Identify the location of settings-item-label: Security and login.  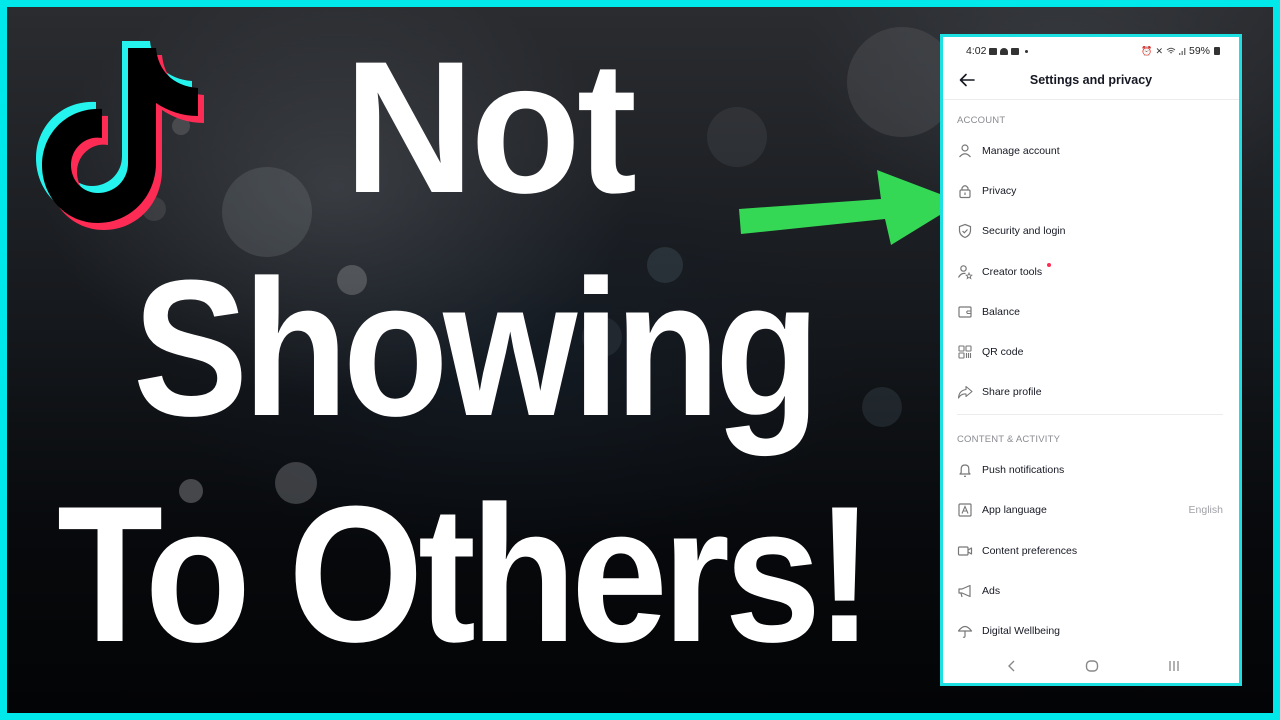
(1024, 231).